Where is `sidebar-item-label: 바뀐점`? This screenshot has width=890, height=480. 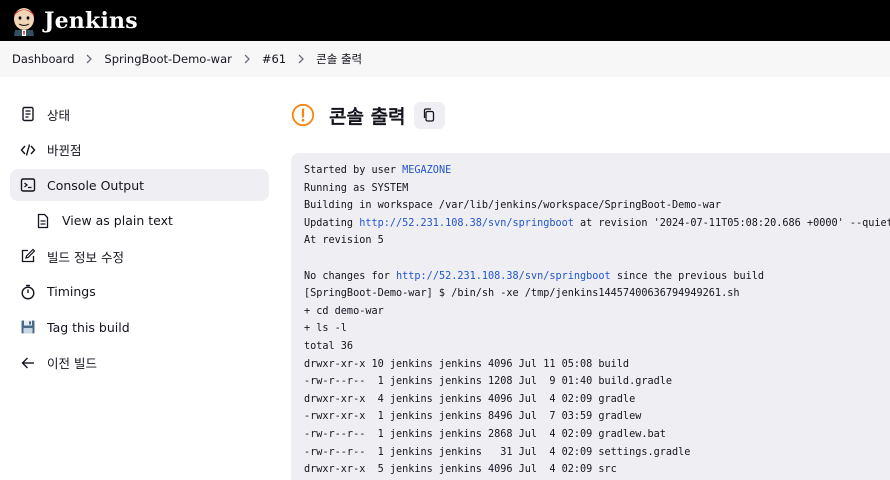
sidebar-item-label: 바뀐점 is located at coordinates (64, 150).